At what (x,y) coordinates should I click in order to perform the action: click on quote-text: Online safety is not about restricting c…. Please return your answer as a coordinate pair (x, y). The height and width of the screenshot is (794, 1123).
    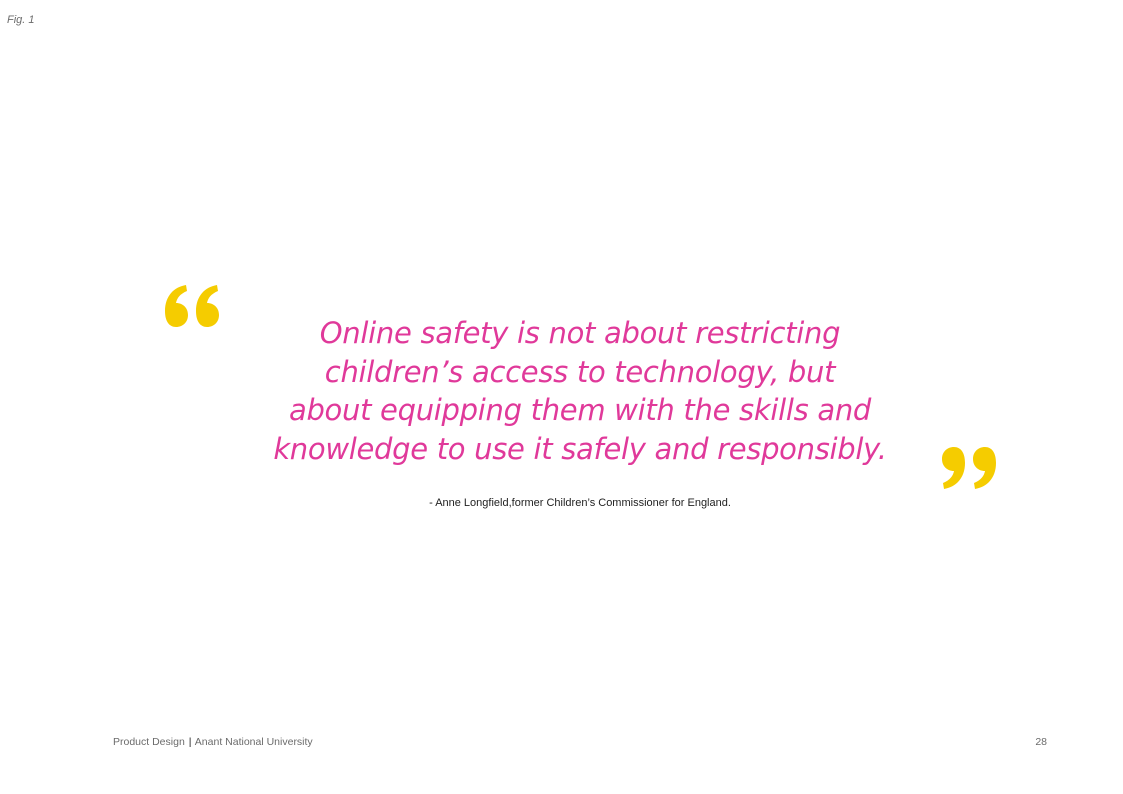
    Looking at the image, I should click on (580, 391).